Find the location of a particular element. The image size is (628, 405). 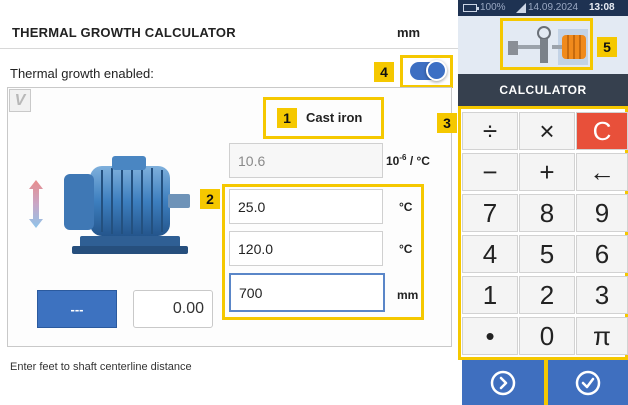

confirm-button is located at coordinates (588, 382).